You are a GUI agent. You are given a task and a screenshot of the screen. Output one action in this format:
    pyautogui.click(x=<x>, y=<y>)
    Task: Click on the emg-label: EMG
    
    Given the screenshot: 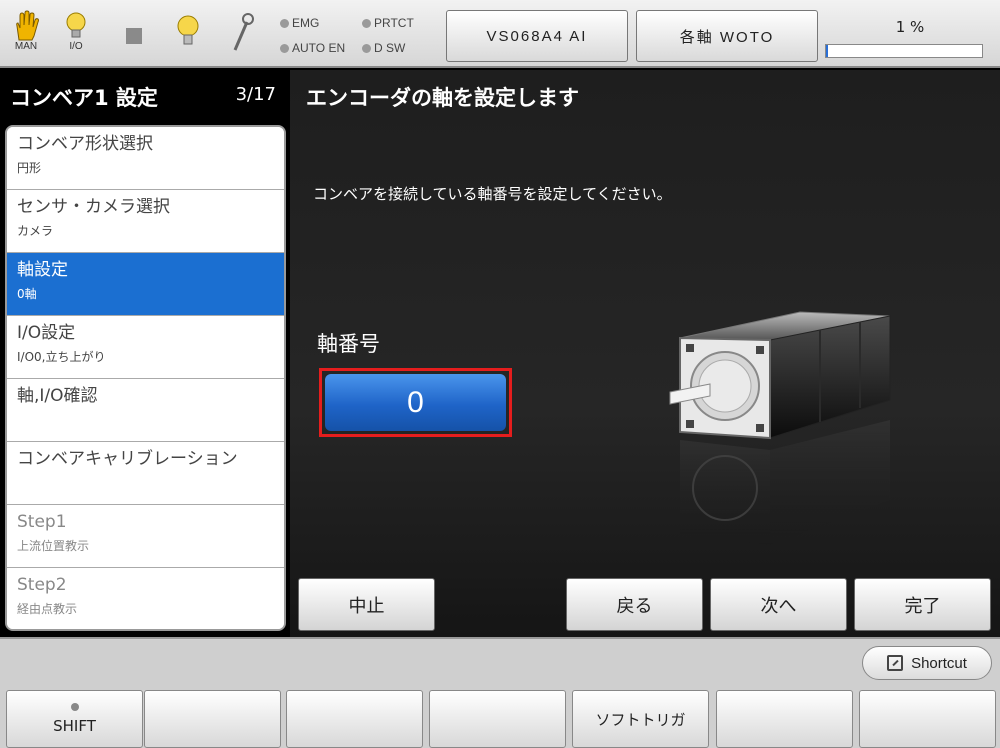 What is the action you would take?
    pyautogui.click(x=306, y=23)
    